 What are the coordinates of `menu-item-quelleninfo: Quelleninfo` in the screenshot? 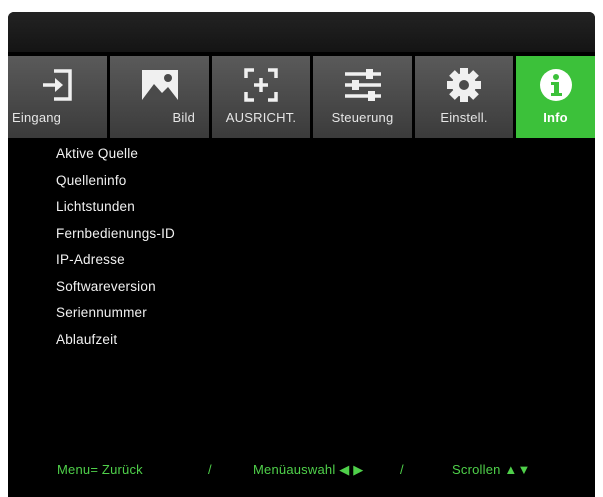 It's located at (115, 186).